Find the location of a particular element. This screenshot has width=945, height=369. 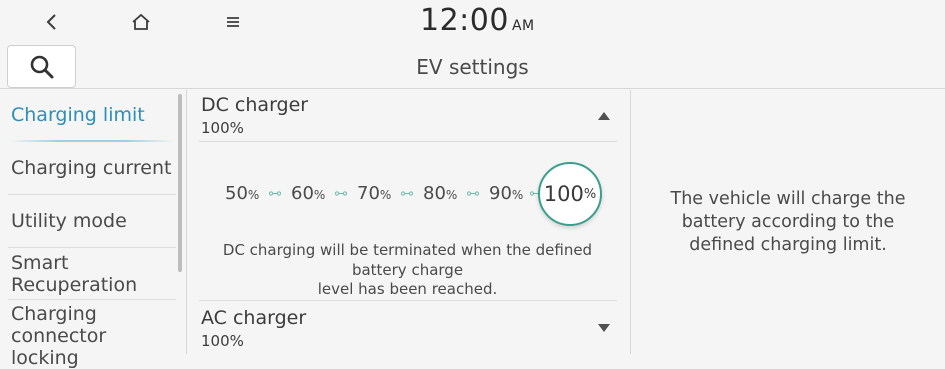

back-button is located at coordinates (52, 22).